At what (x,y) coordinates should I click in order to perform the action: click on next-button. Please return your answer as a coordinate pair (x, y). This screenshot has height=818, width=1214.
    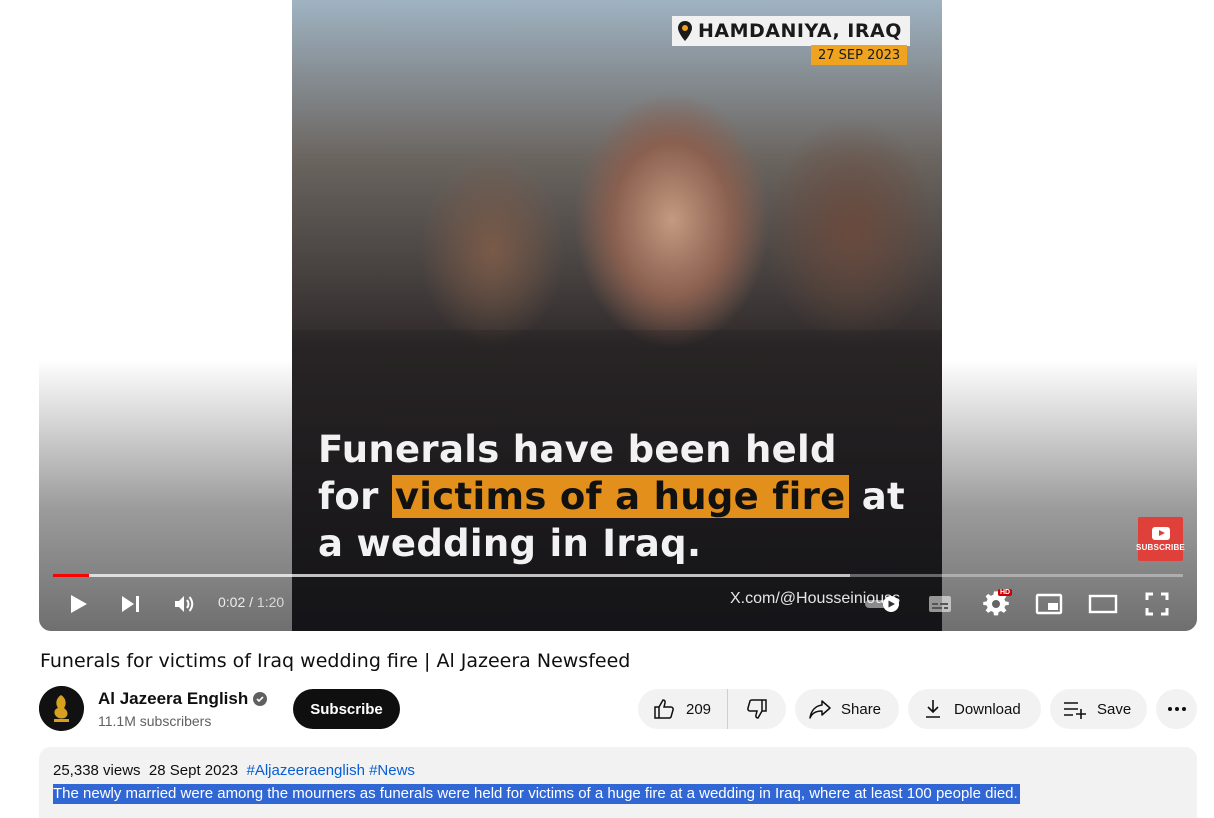
    Looking at the image, I should click on (131, 604).